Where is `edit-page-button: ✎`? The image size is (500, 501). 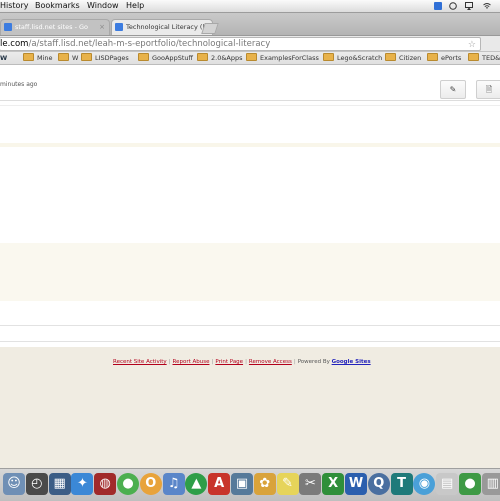 edit-page-button: ✎ is located at coordinates (453, 89).